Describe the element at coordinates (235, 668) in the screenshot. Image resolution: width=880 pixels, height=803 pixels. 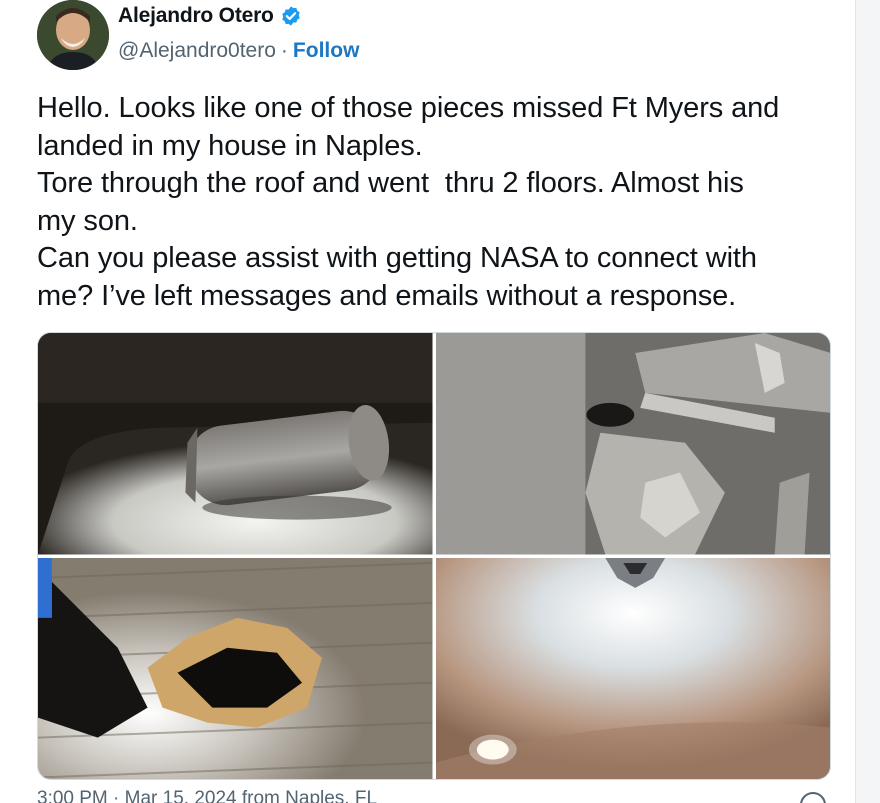
I see `photo-floor-hole` at that location.